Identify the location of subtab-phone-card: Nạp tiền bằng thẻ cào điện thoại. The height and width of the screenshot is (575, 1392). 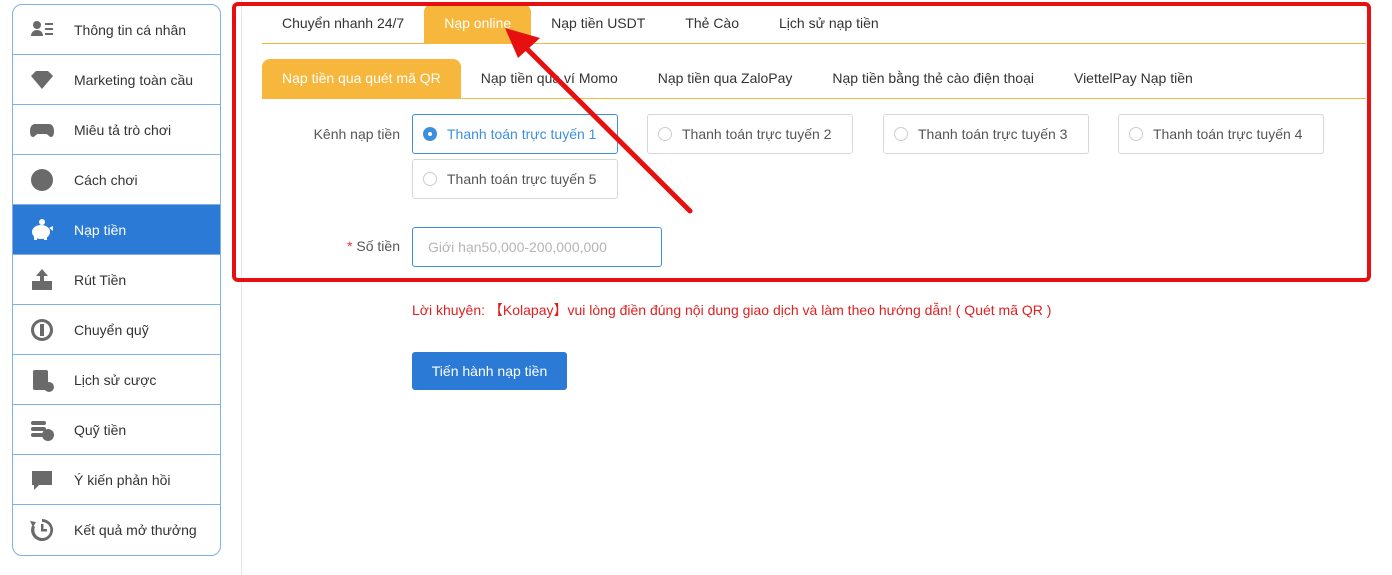
(933, 78).